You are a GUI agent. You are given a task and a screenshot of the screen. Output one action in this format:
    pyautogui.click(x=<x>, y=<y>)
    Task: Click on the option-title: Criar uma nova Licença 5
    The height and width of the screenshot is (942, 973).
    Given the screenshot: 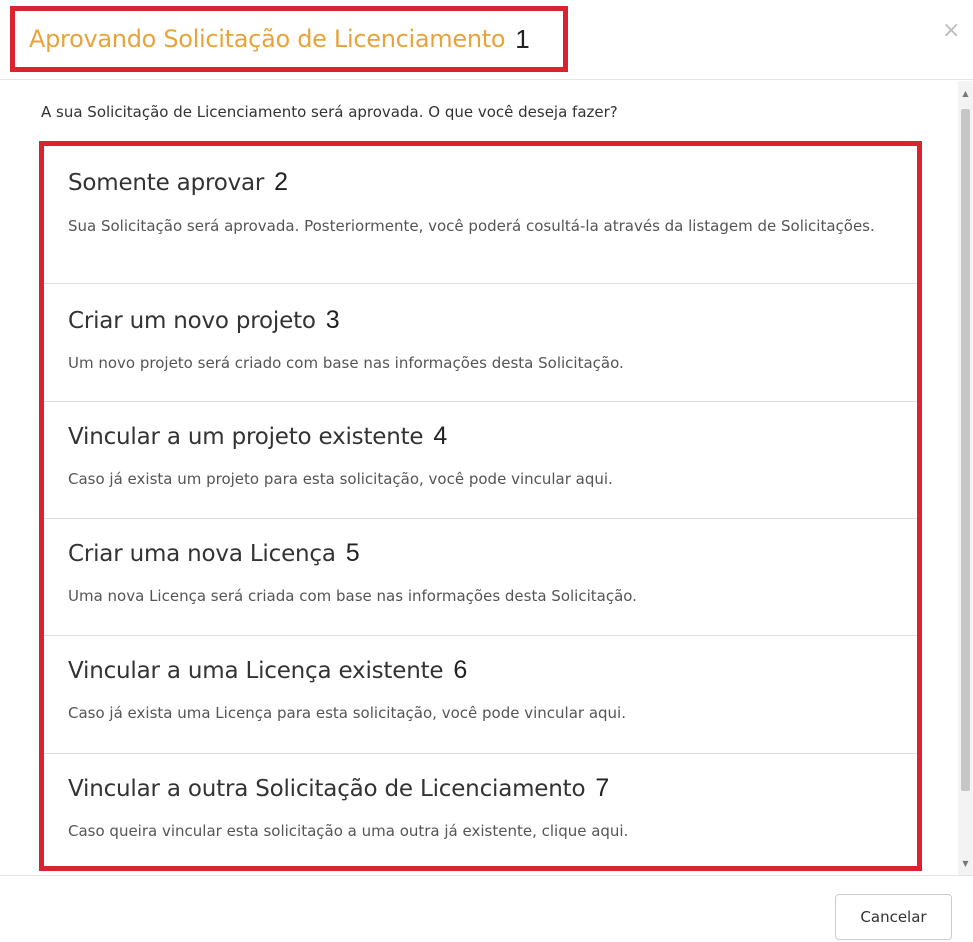 What is the action you would take?
    pyautogui.click(x=214, y=553)
    